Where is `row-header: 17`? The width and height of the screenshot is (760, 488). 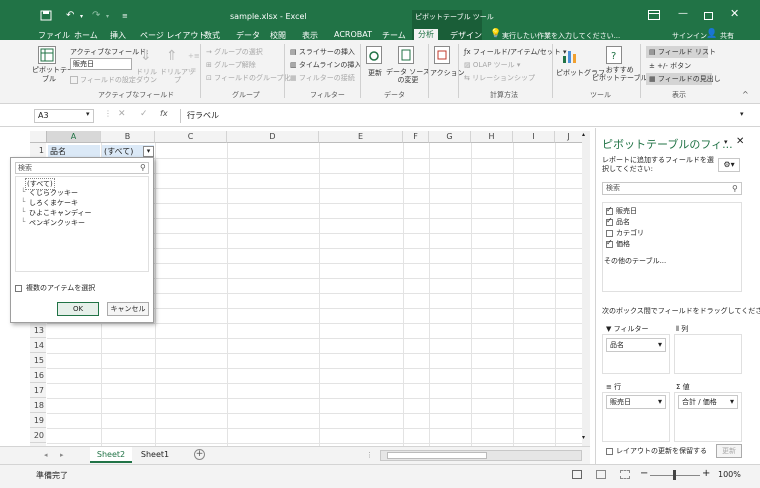
row-header: 17 is located at coordinates (38, 390).